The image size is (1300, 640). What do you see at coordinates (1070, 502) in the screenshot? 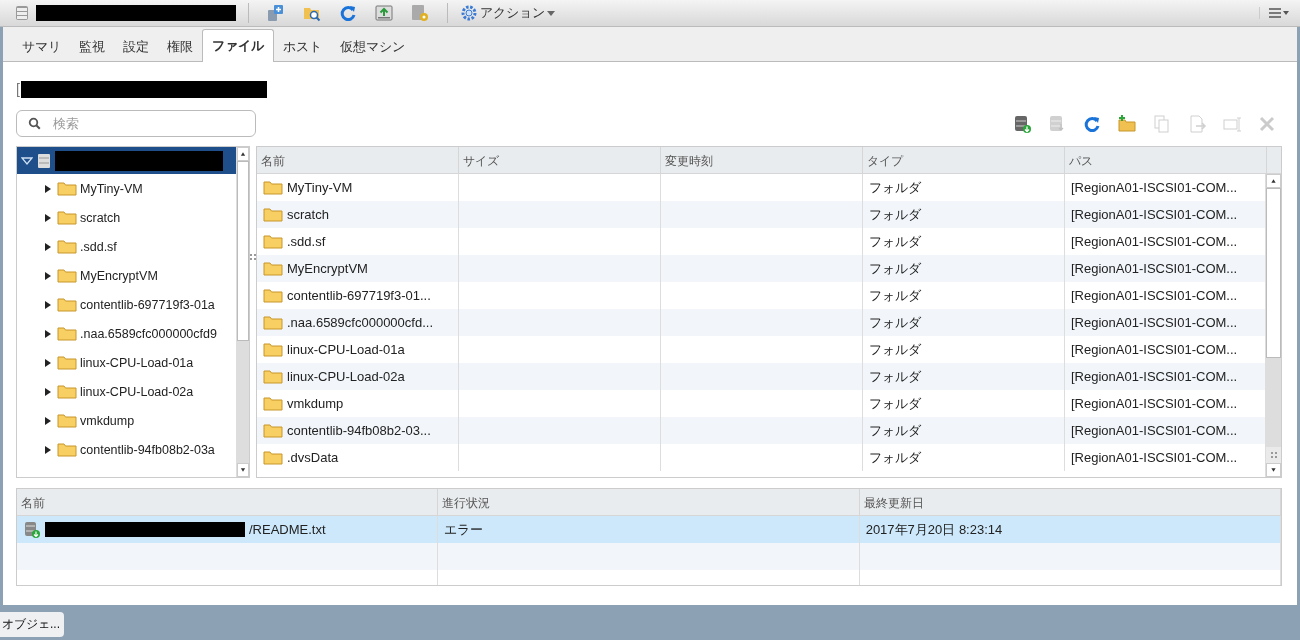
I see `column-header: 最終更新日` at bounding box center [1070, 502].